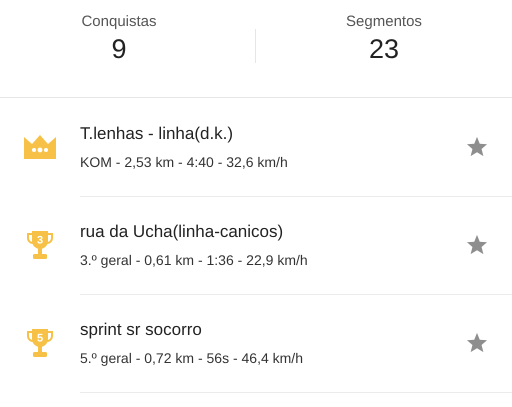 Image resolution: width=512 pixels, height=407 pixels. I want to click on stat-value: 23, so click(384, 49).